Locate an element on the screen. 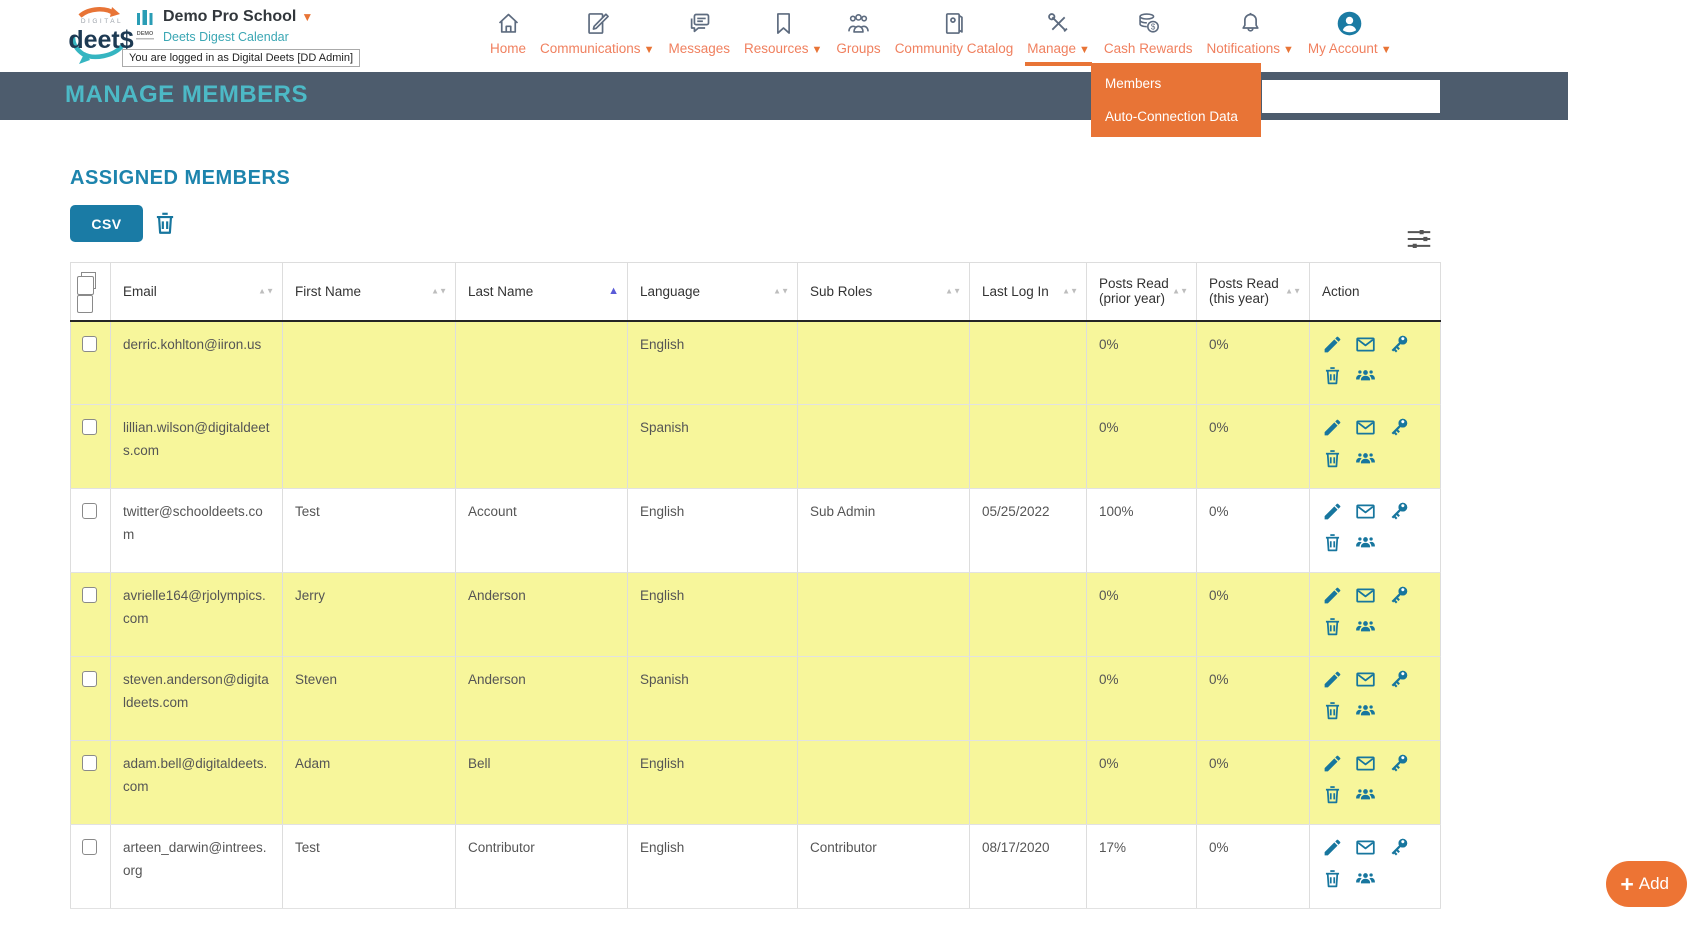  nav-item-my-account: My Account ▼ is located at coordinates (1350, 32).